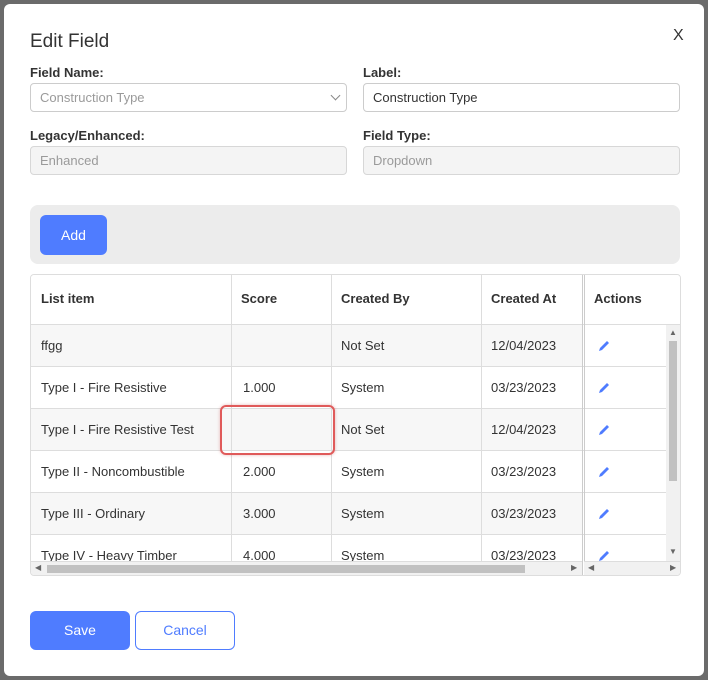 This screenshot has width=708, height=680. Describe the element at coordinates (673, 411) in the screenshot. I see `vertical-scroll-thumb` at that location.